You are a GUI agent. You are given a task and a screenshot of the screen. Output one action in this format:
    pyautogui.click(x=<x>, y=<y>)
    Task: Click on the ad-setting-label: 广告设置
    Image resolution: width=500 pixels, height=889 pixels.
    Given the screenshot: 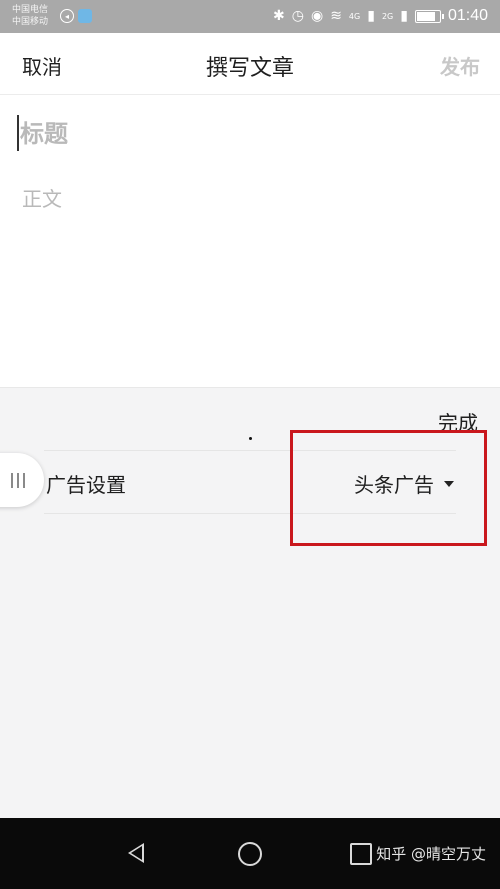 What is the action you would take?
    pyautogui.click(x=86, y=485)
    